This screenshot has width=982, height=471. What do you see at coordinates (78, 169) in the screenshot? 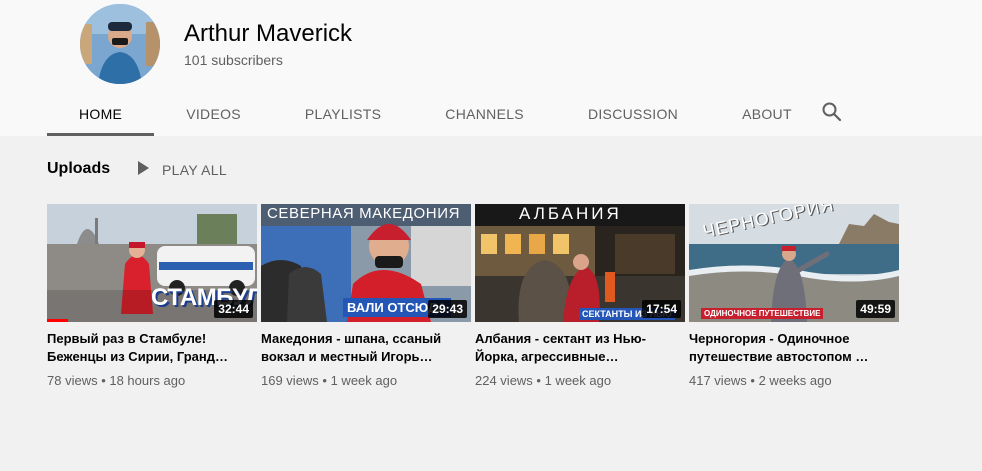
I see `section-title-uploads: Uploads` at bounding box center [78, 169].